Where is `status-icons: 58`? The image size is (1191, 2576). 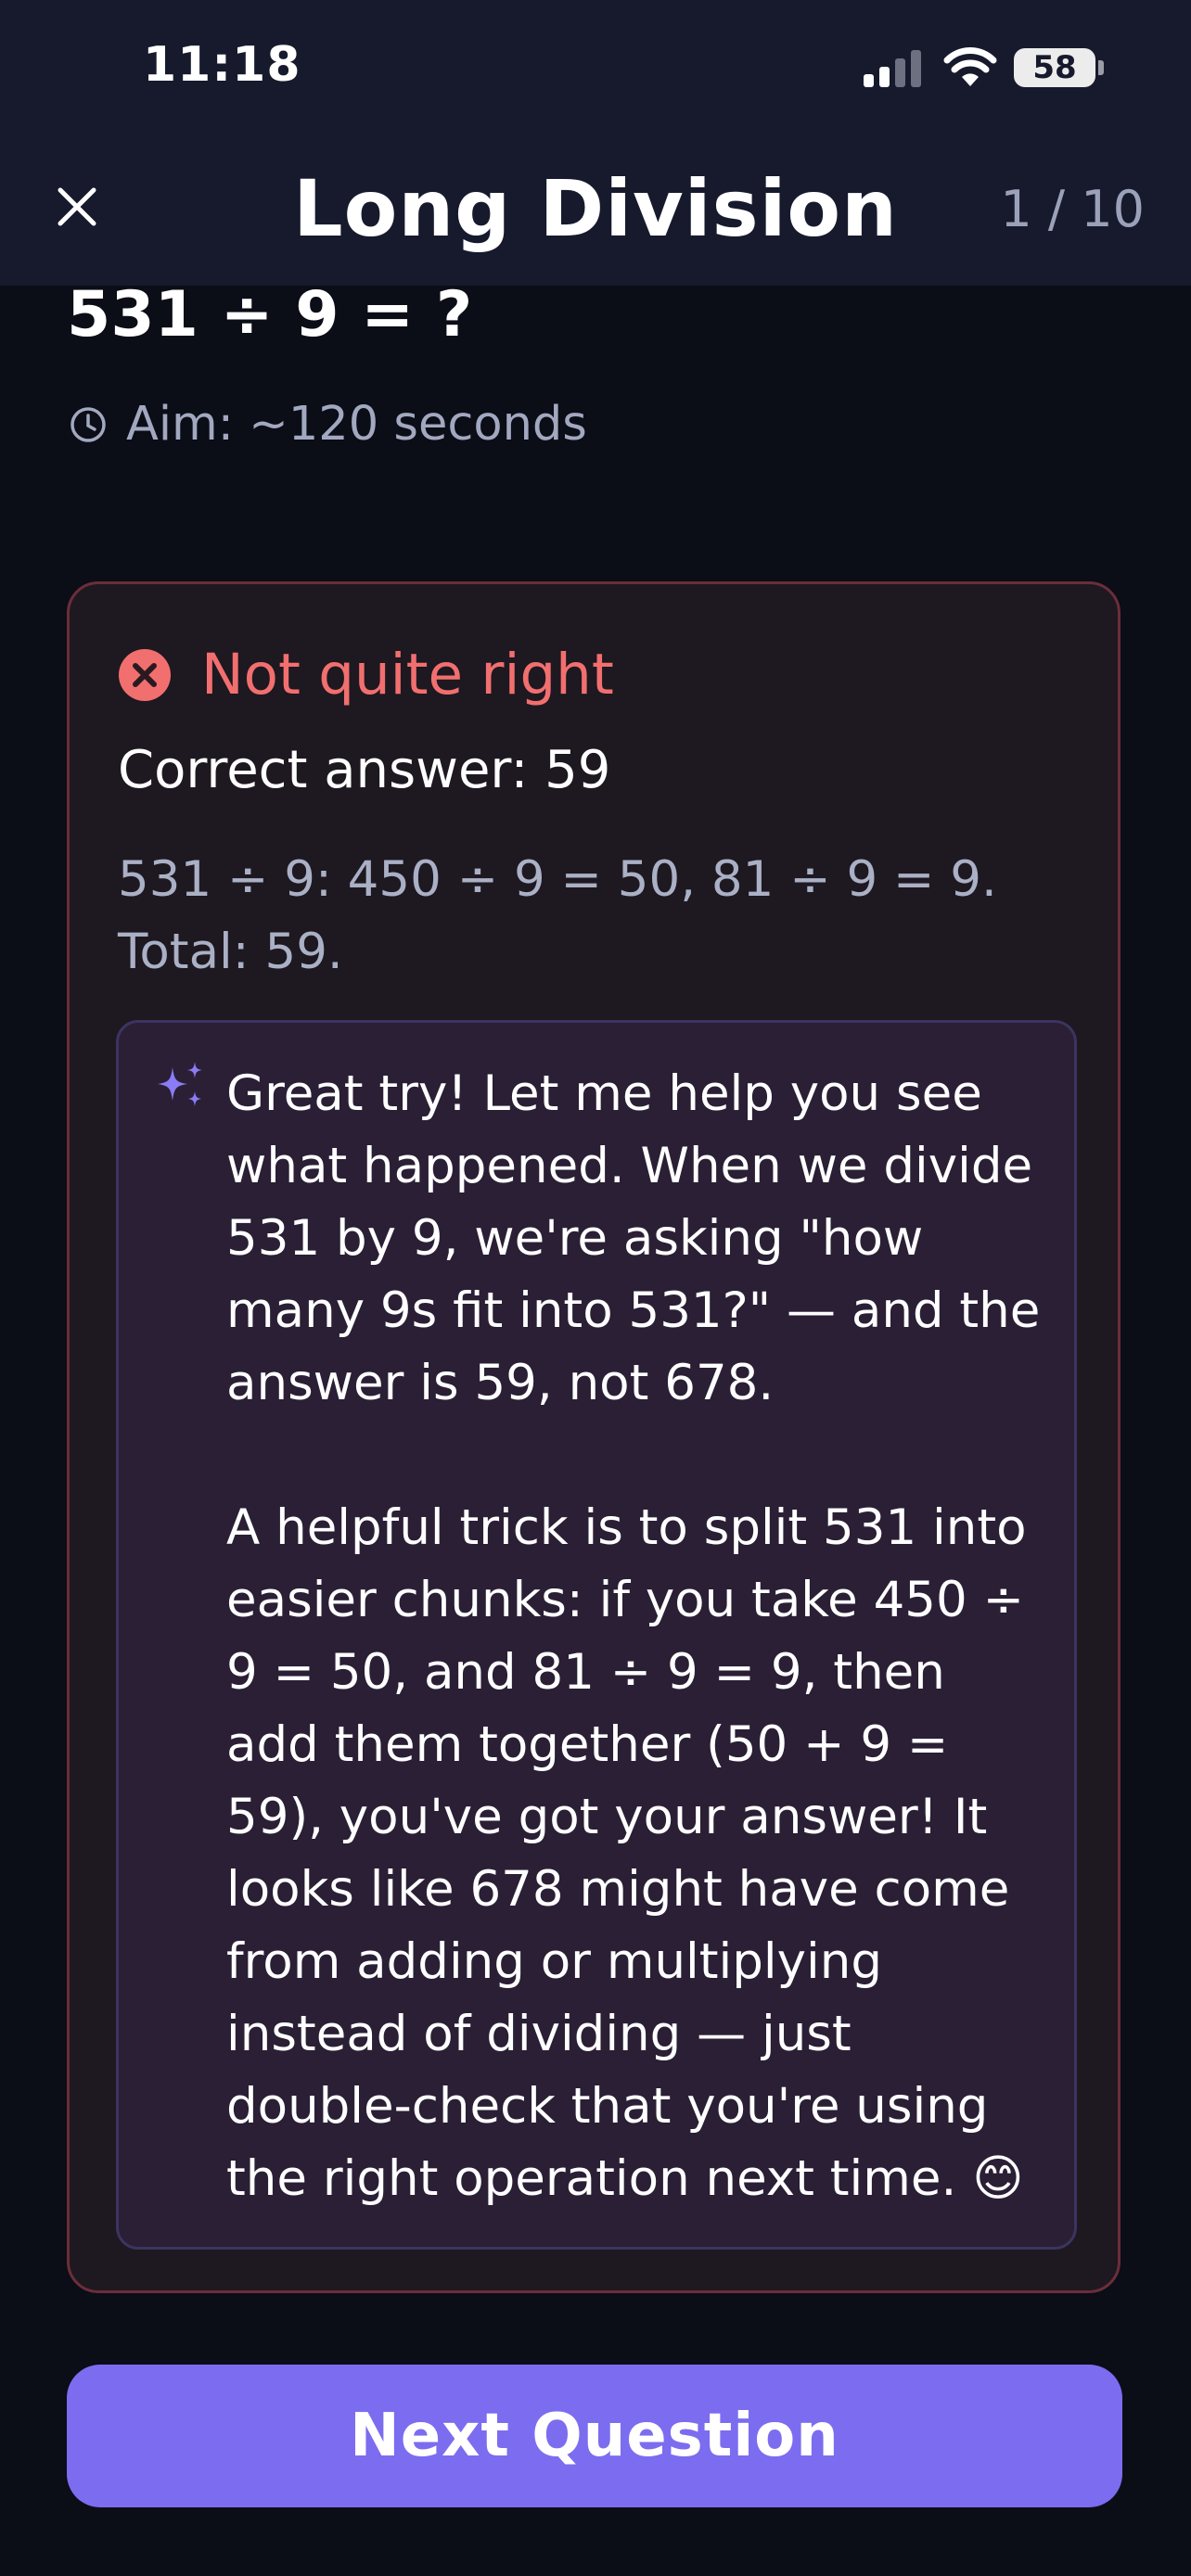
status-icons: 58 is located at coordinates (984, 68).